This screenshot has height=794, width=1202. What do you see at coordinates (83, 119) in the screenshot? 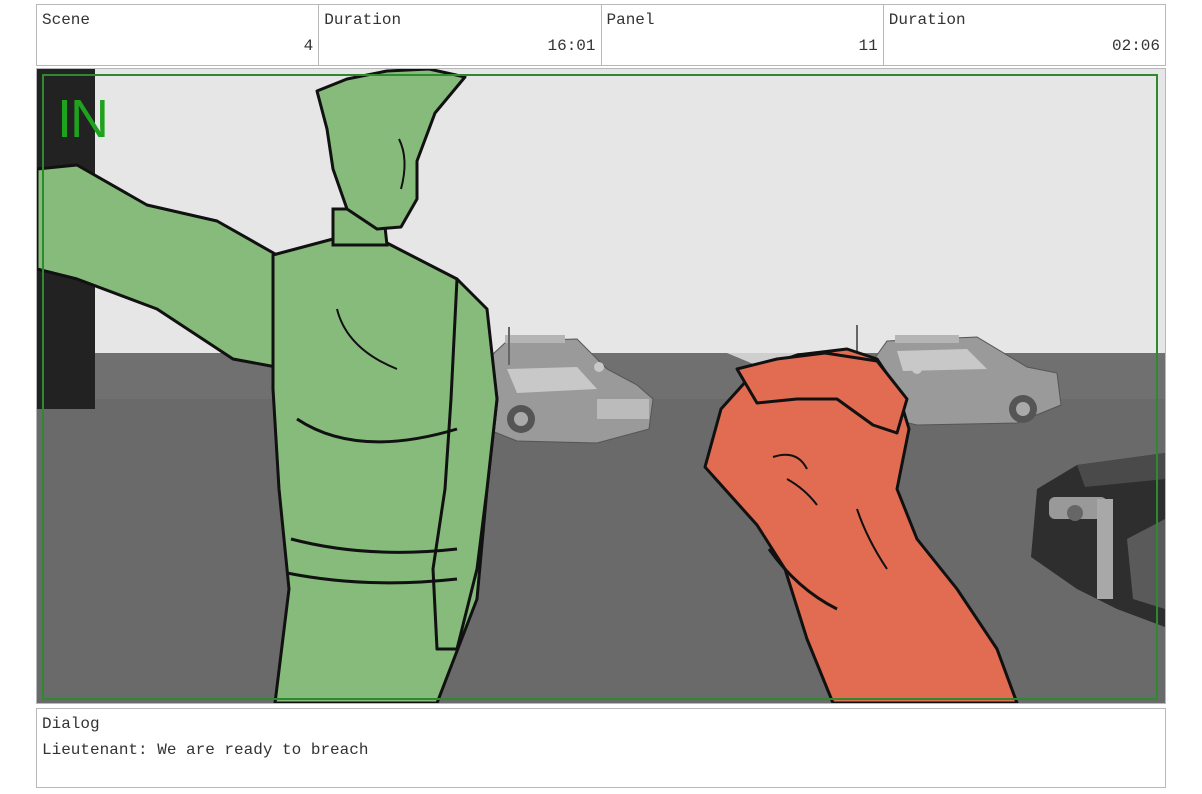
I see `transition-in-marker: IN` at bounding box center [83, 119].